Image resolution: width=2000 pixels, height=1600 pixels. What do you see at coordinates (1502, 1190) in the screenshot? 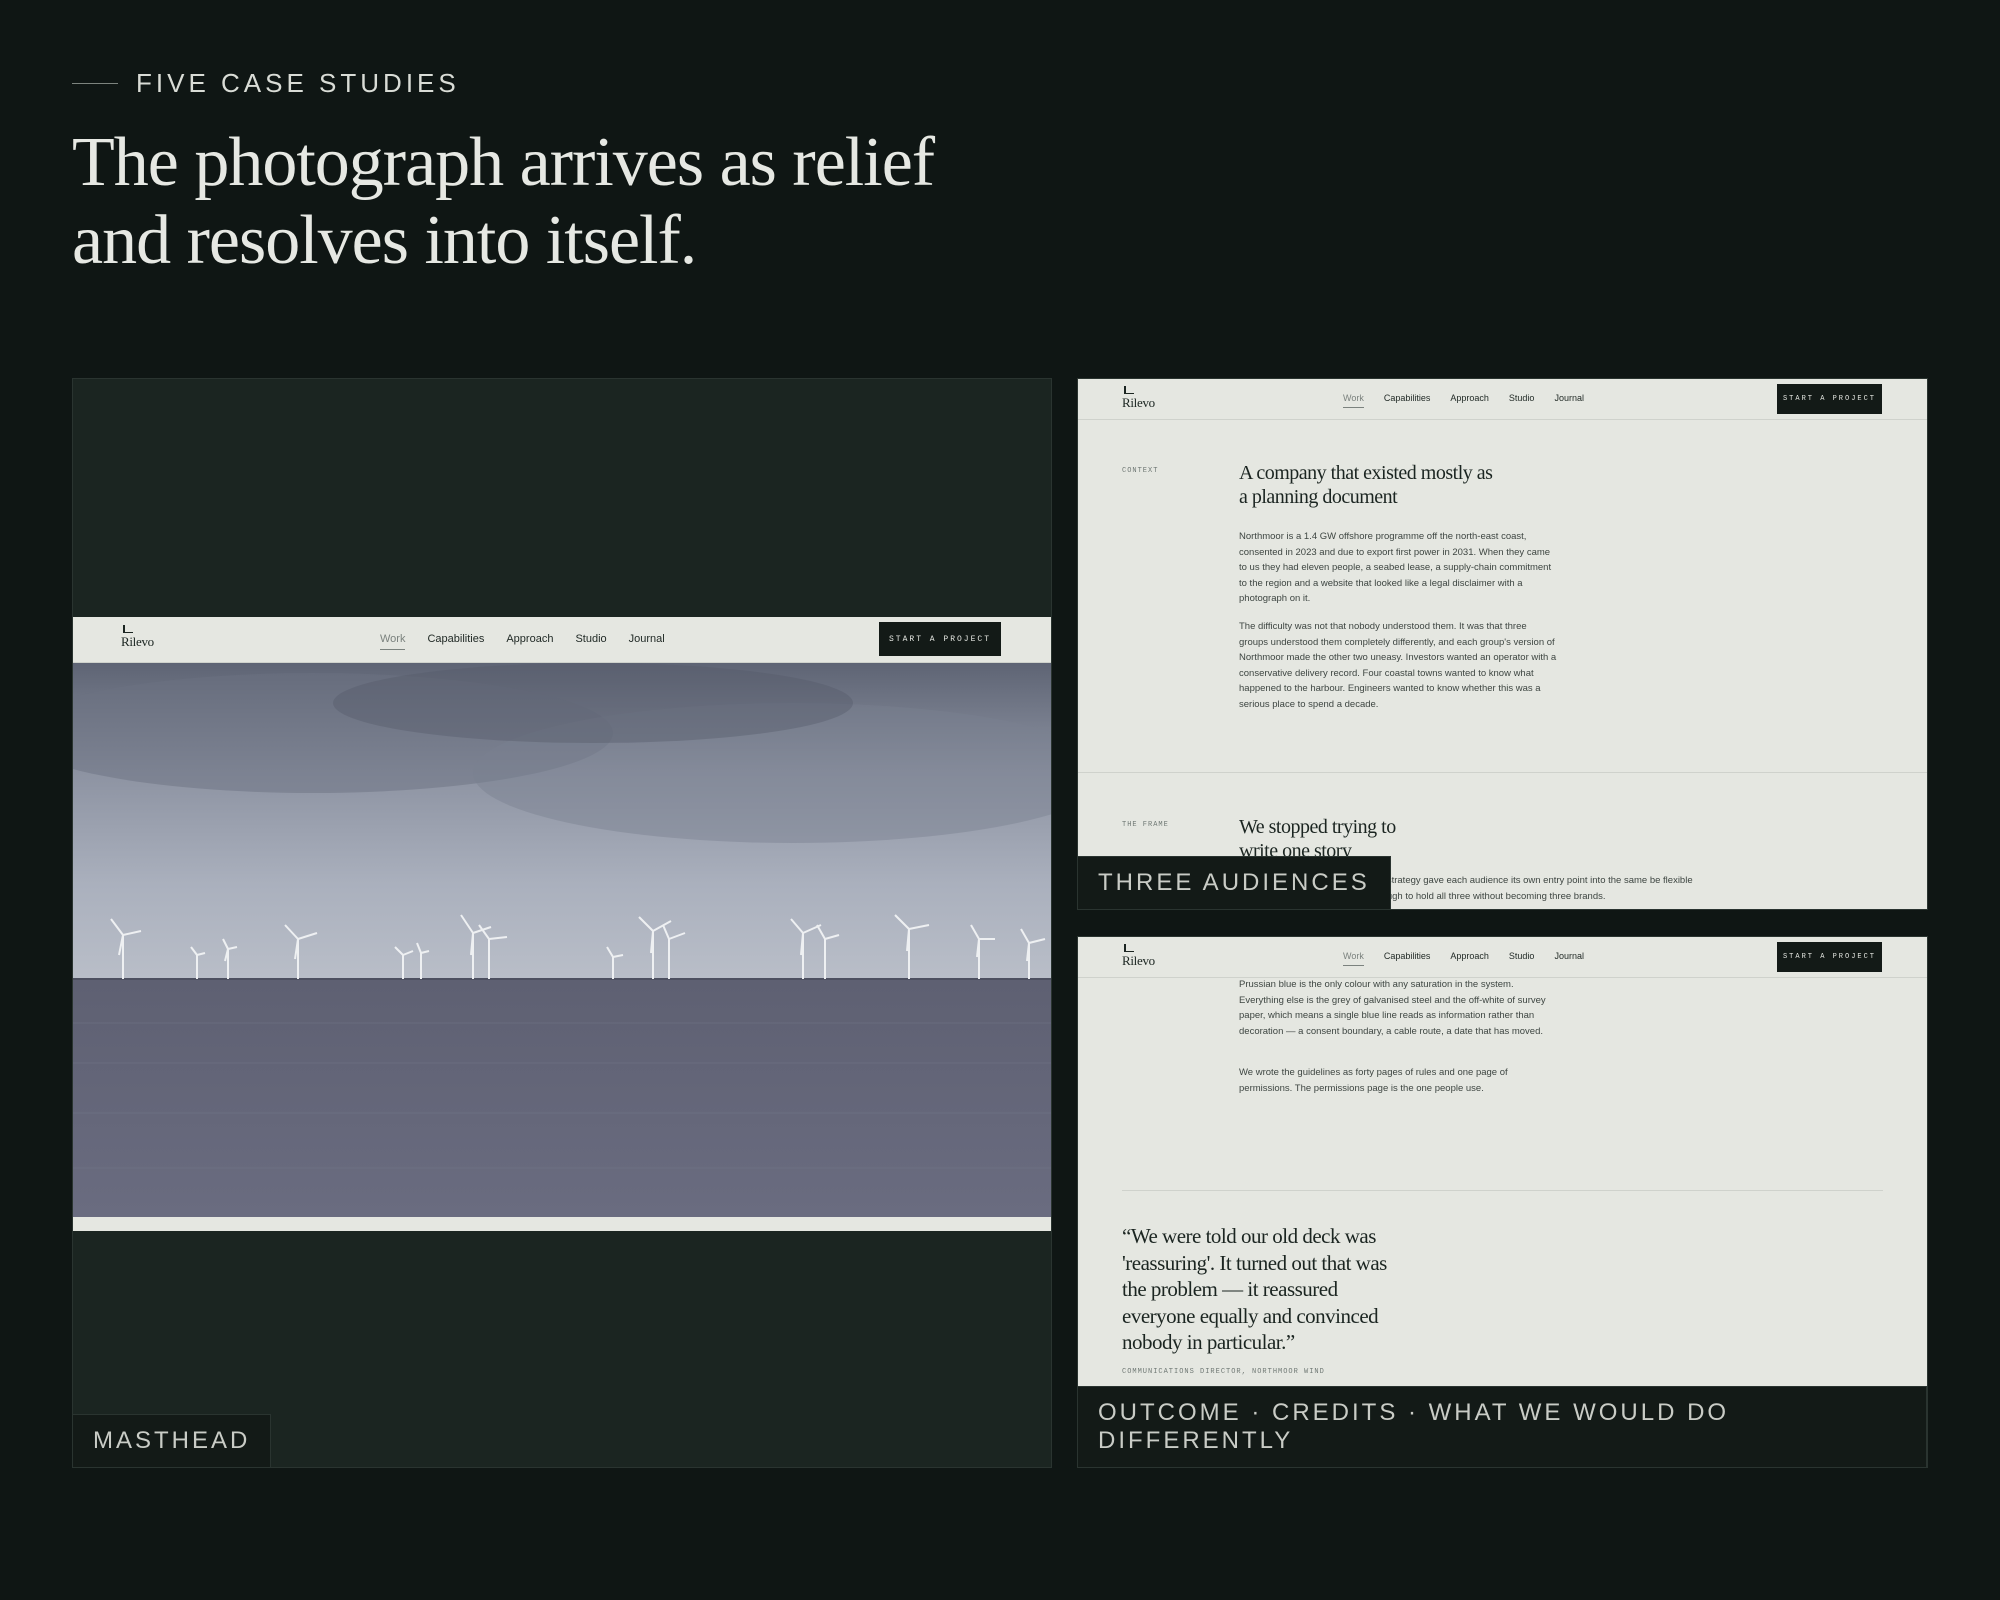
I see `quote-divider-top` at bounding box center [1502, 1190].